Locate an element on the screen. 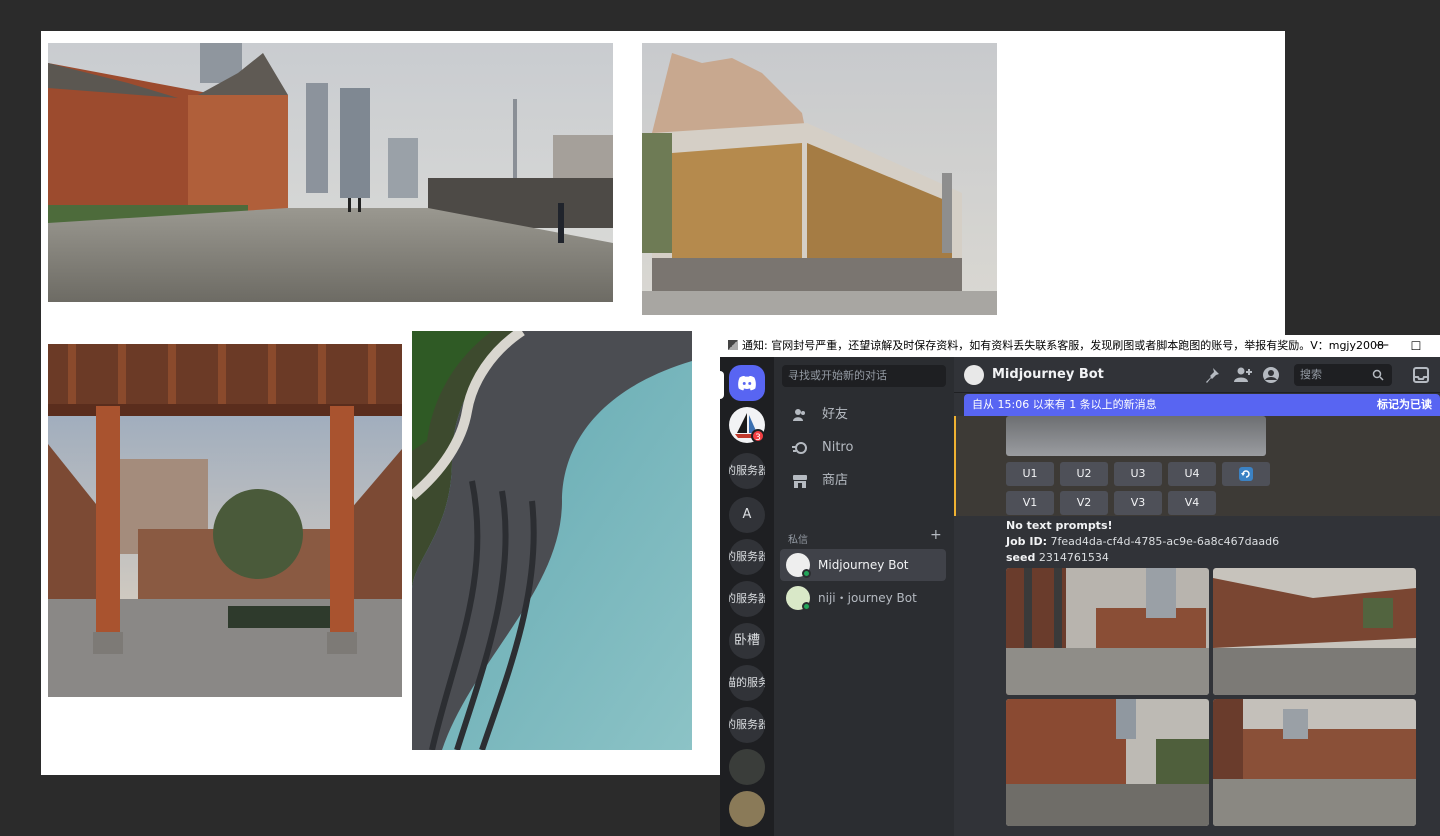  reroll-button is located at coordinates (1246, 474).